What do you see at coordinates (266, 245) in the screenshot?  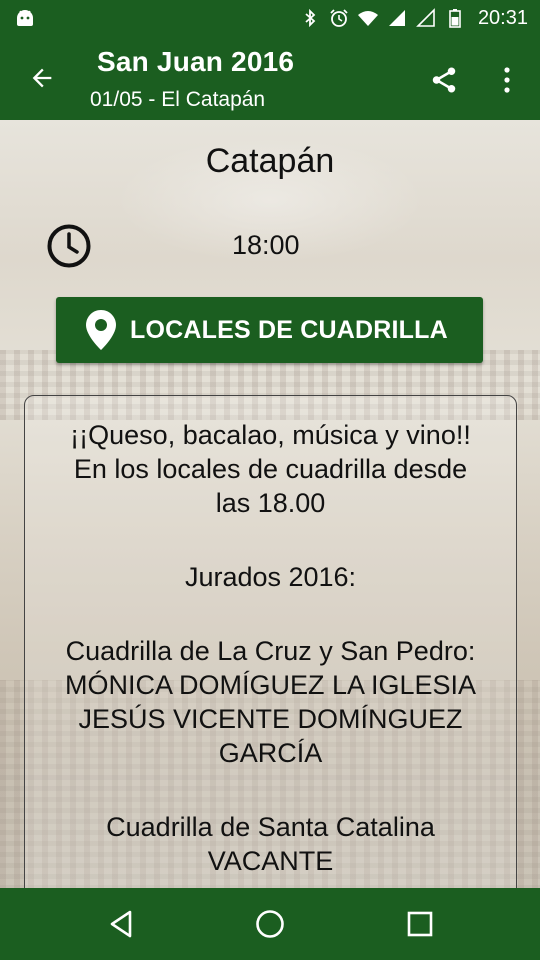 I see `event-time: 18:00` at bounding box center [266, 245].